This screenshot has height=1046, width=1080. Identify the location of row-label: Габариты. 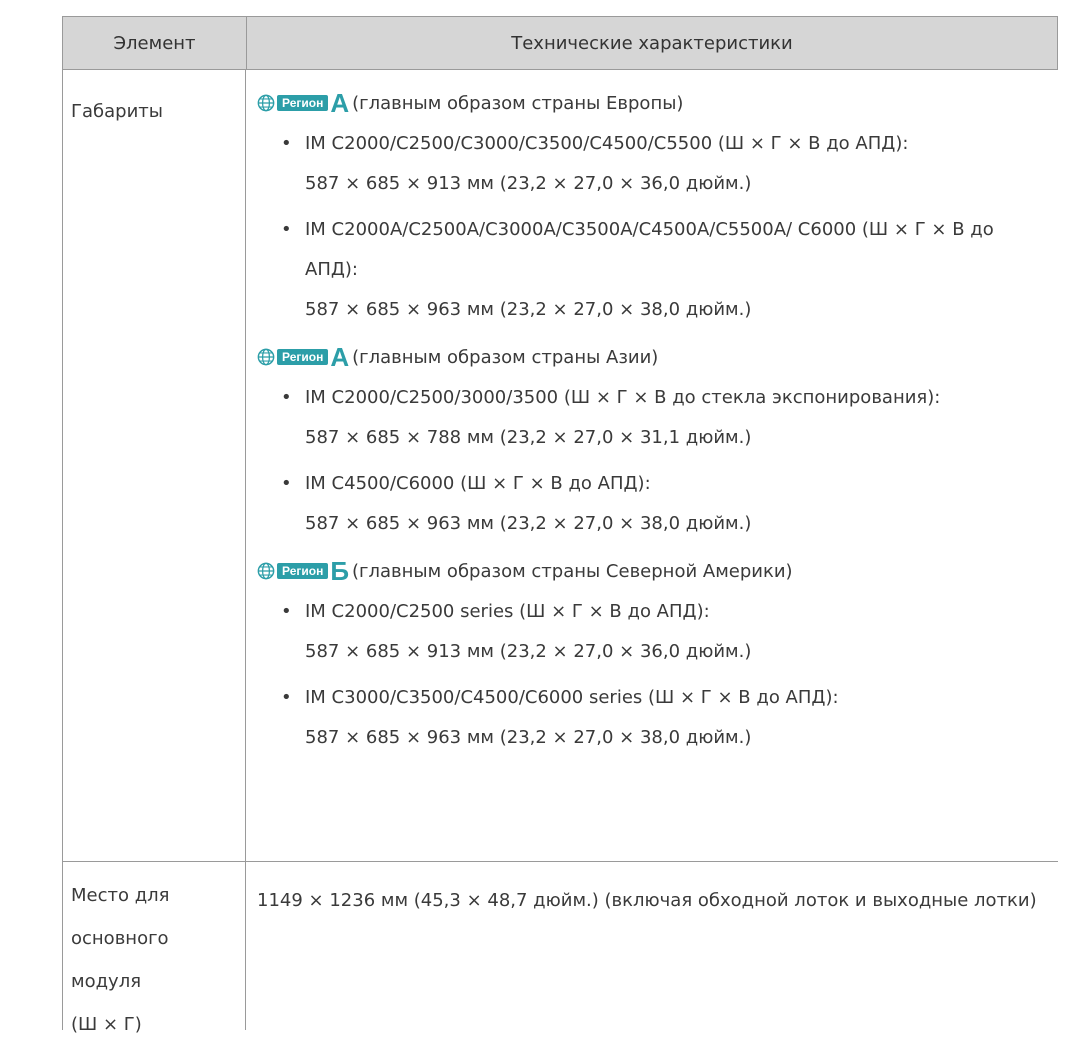
(154, 465).